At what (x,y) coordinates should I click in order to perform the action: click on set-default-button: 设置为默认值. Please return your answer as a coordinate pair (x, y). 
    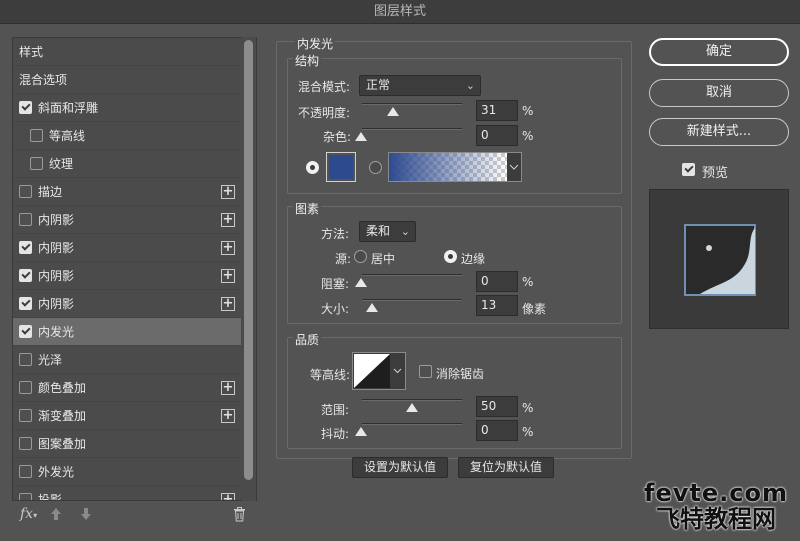
    Looking at the image, I should click on (400, 467).